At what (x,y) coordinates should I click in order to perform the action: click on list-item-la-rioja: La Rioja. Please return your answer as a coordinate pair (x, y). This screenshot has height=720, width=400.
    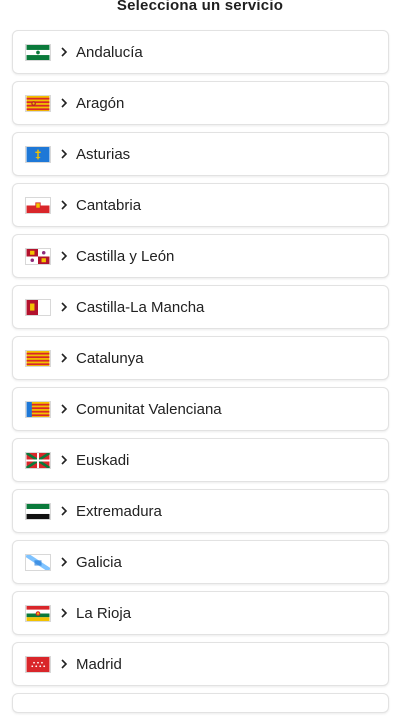
    Looking at the image, I should click on (200, 613).